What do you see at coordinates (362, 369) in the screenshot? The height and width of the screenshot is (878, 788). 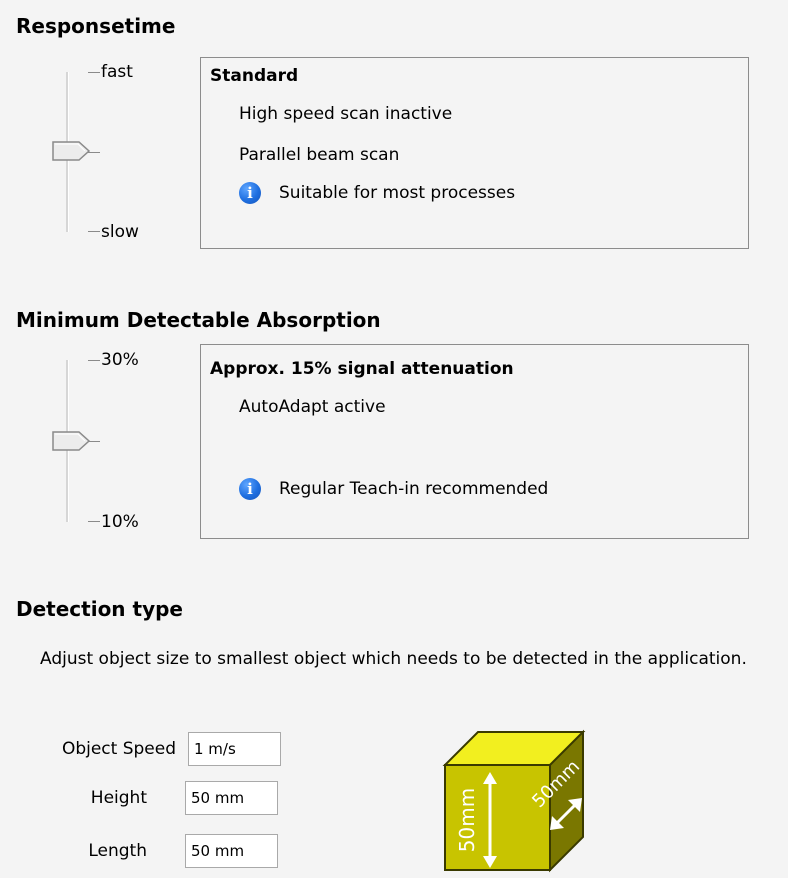 I see `absorption-mode-title: Approx. 15% signal attenuation` at bounding box center [362, 369].